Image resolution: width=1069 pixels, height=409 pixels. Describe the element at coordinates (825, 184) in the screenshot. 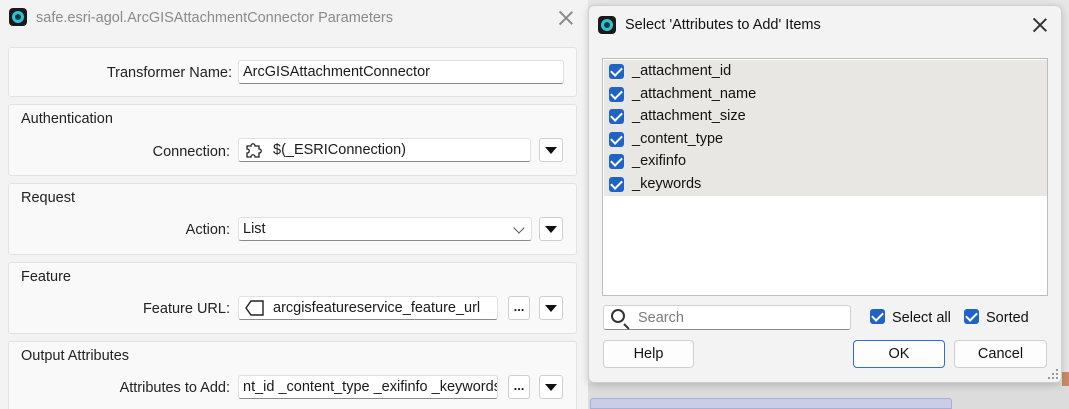

I see `list-item: _keywords` at that location.